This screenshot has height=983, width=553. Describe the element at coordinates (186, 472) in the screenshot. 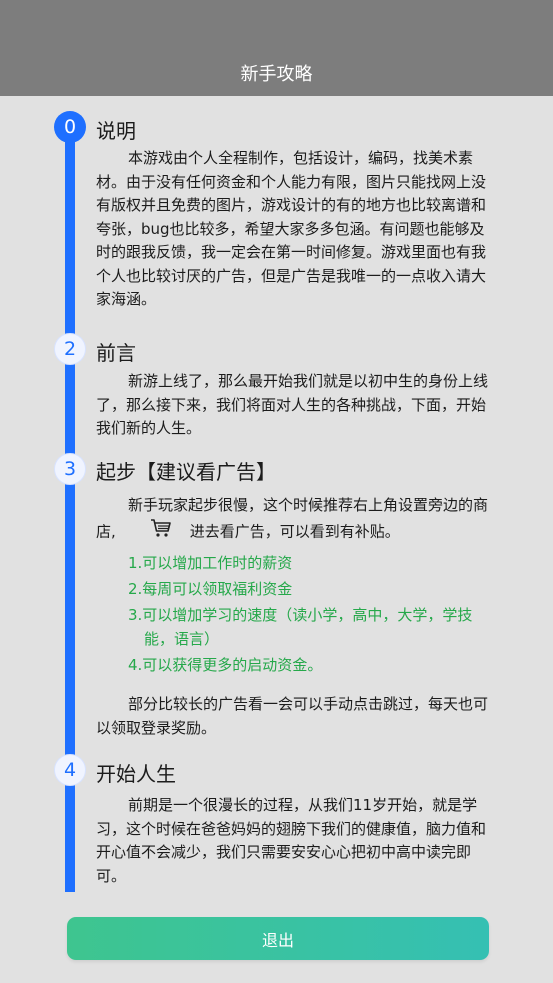

I see `section-title-getting-started: 起步【建议看广告】` at that location.